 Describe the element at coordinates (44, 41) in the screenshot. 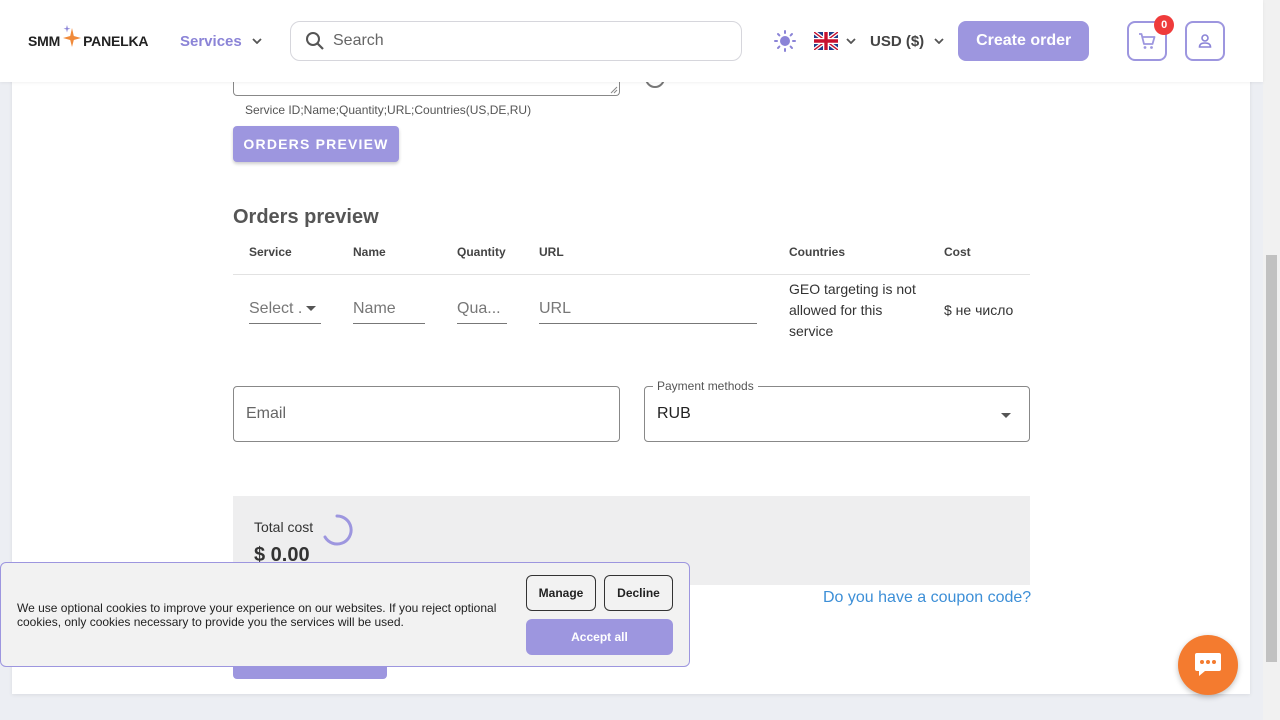

I see `logo-text-left: SMM` at that location.